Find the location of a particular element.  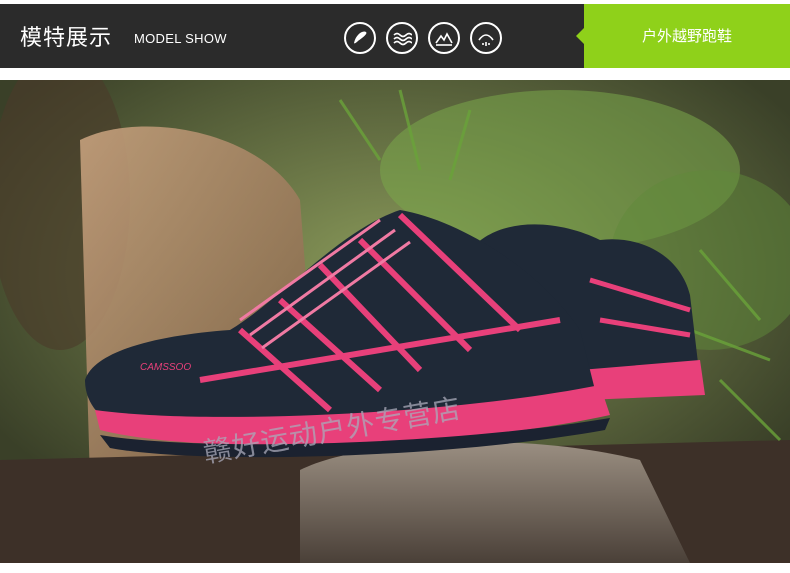

category-tab: 户外越野跑鞋 is located at coordinates (683, 36).